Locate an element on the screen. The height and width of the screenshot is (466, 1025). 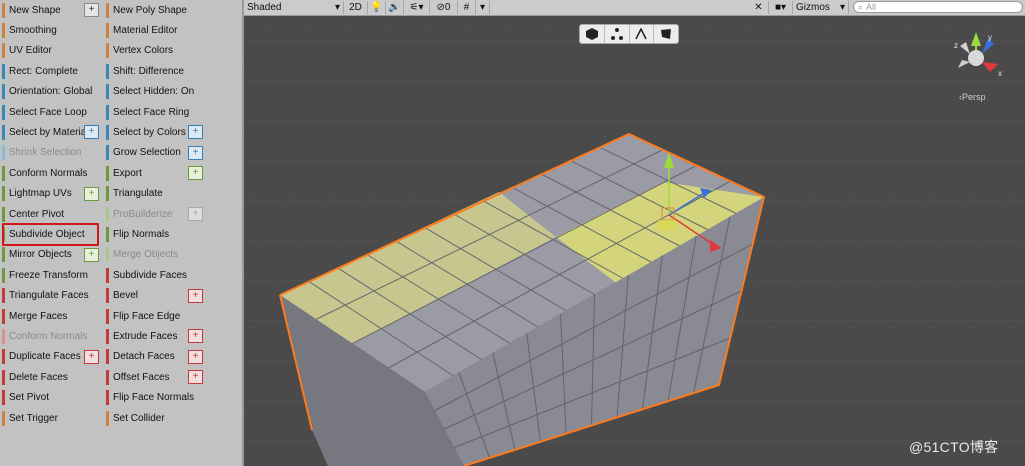
tool-label: Shift: Difference is located at coordinates (148, 71).